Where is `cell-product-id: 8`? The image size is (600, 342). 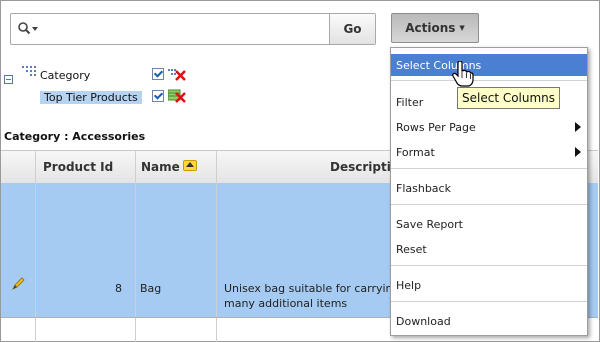
cell-product-id: 8 is located at coordinates (118, 288).